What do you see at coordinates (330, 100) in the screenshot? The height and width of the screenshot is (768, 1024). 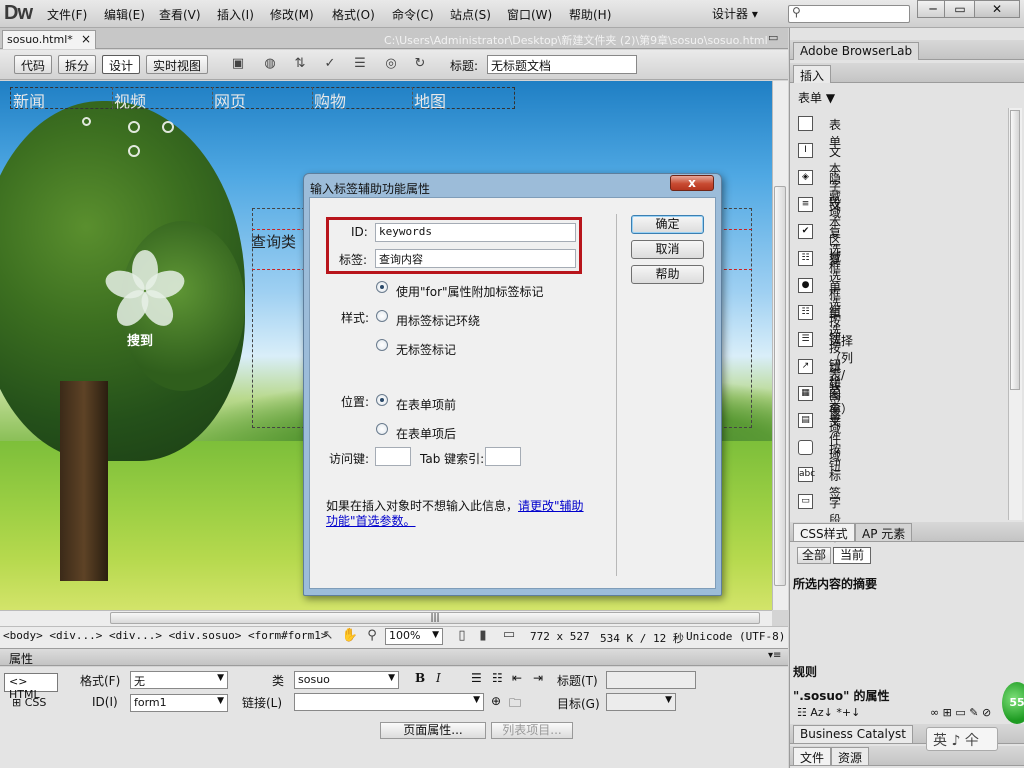 I see `nav-item-shopping: 购物` at bounding box center [330, 100].